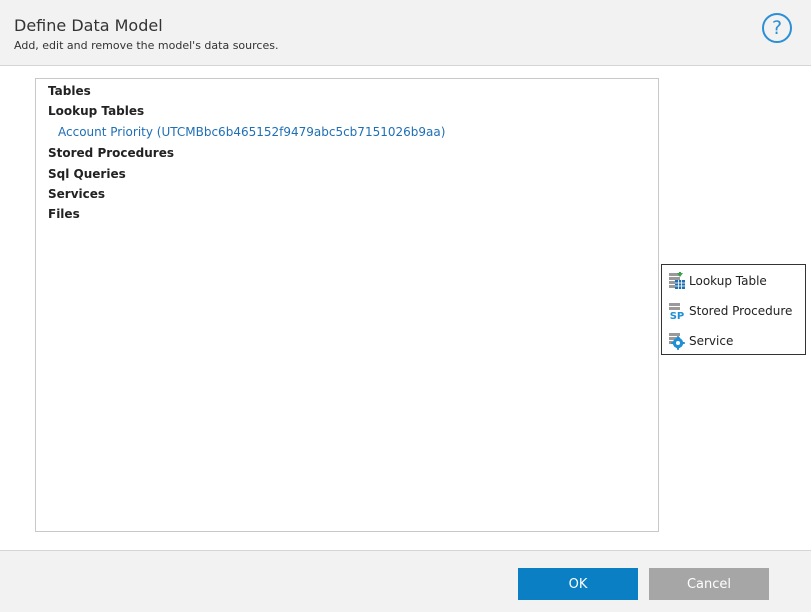 This screenshot has height=612, width=811. I want to click on menu-item-lookup-table: Lookup Table, so click(733, 280).